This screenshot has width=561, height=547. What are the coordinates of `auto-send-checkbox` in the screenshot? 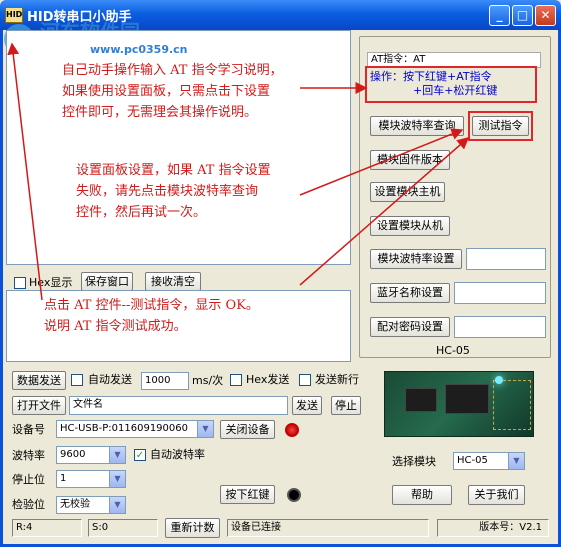 It's located at (77, 380).